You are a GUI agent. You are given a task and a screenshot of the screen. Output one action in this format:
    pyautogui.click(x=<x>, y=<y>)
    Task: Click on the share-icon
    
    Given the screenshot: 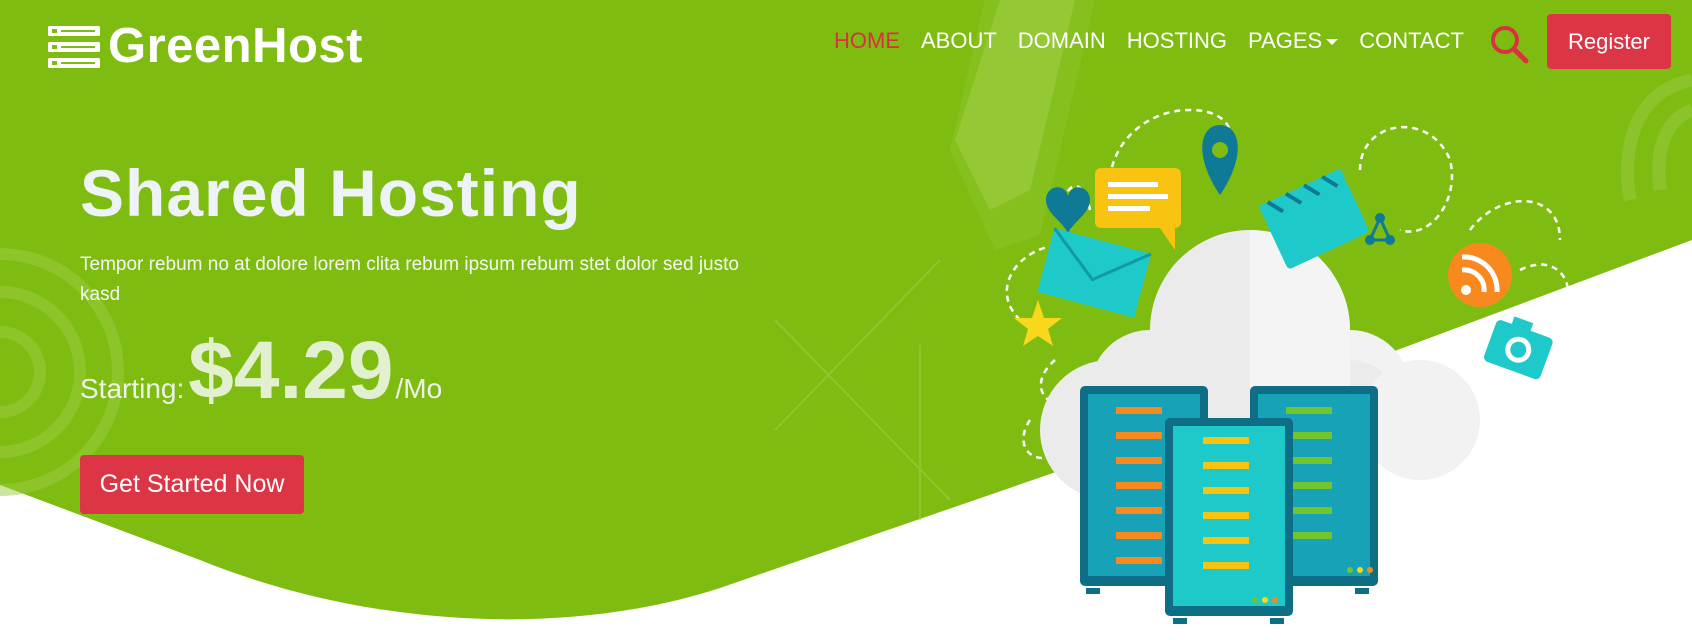 What is the action you would take?
    pyautogui.click(x=1380, y=229)
    